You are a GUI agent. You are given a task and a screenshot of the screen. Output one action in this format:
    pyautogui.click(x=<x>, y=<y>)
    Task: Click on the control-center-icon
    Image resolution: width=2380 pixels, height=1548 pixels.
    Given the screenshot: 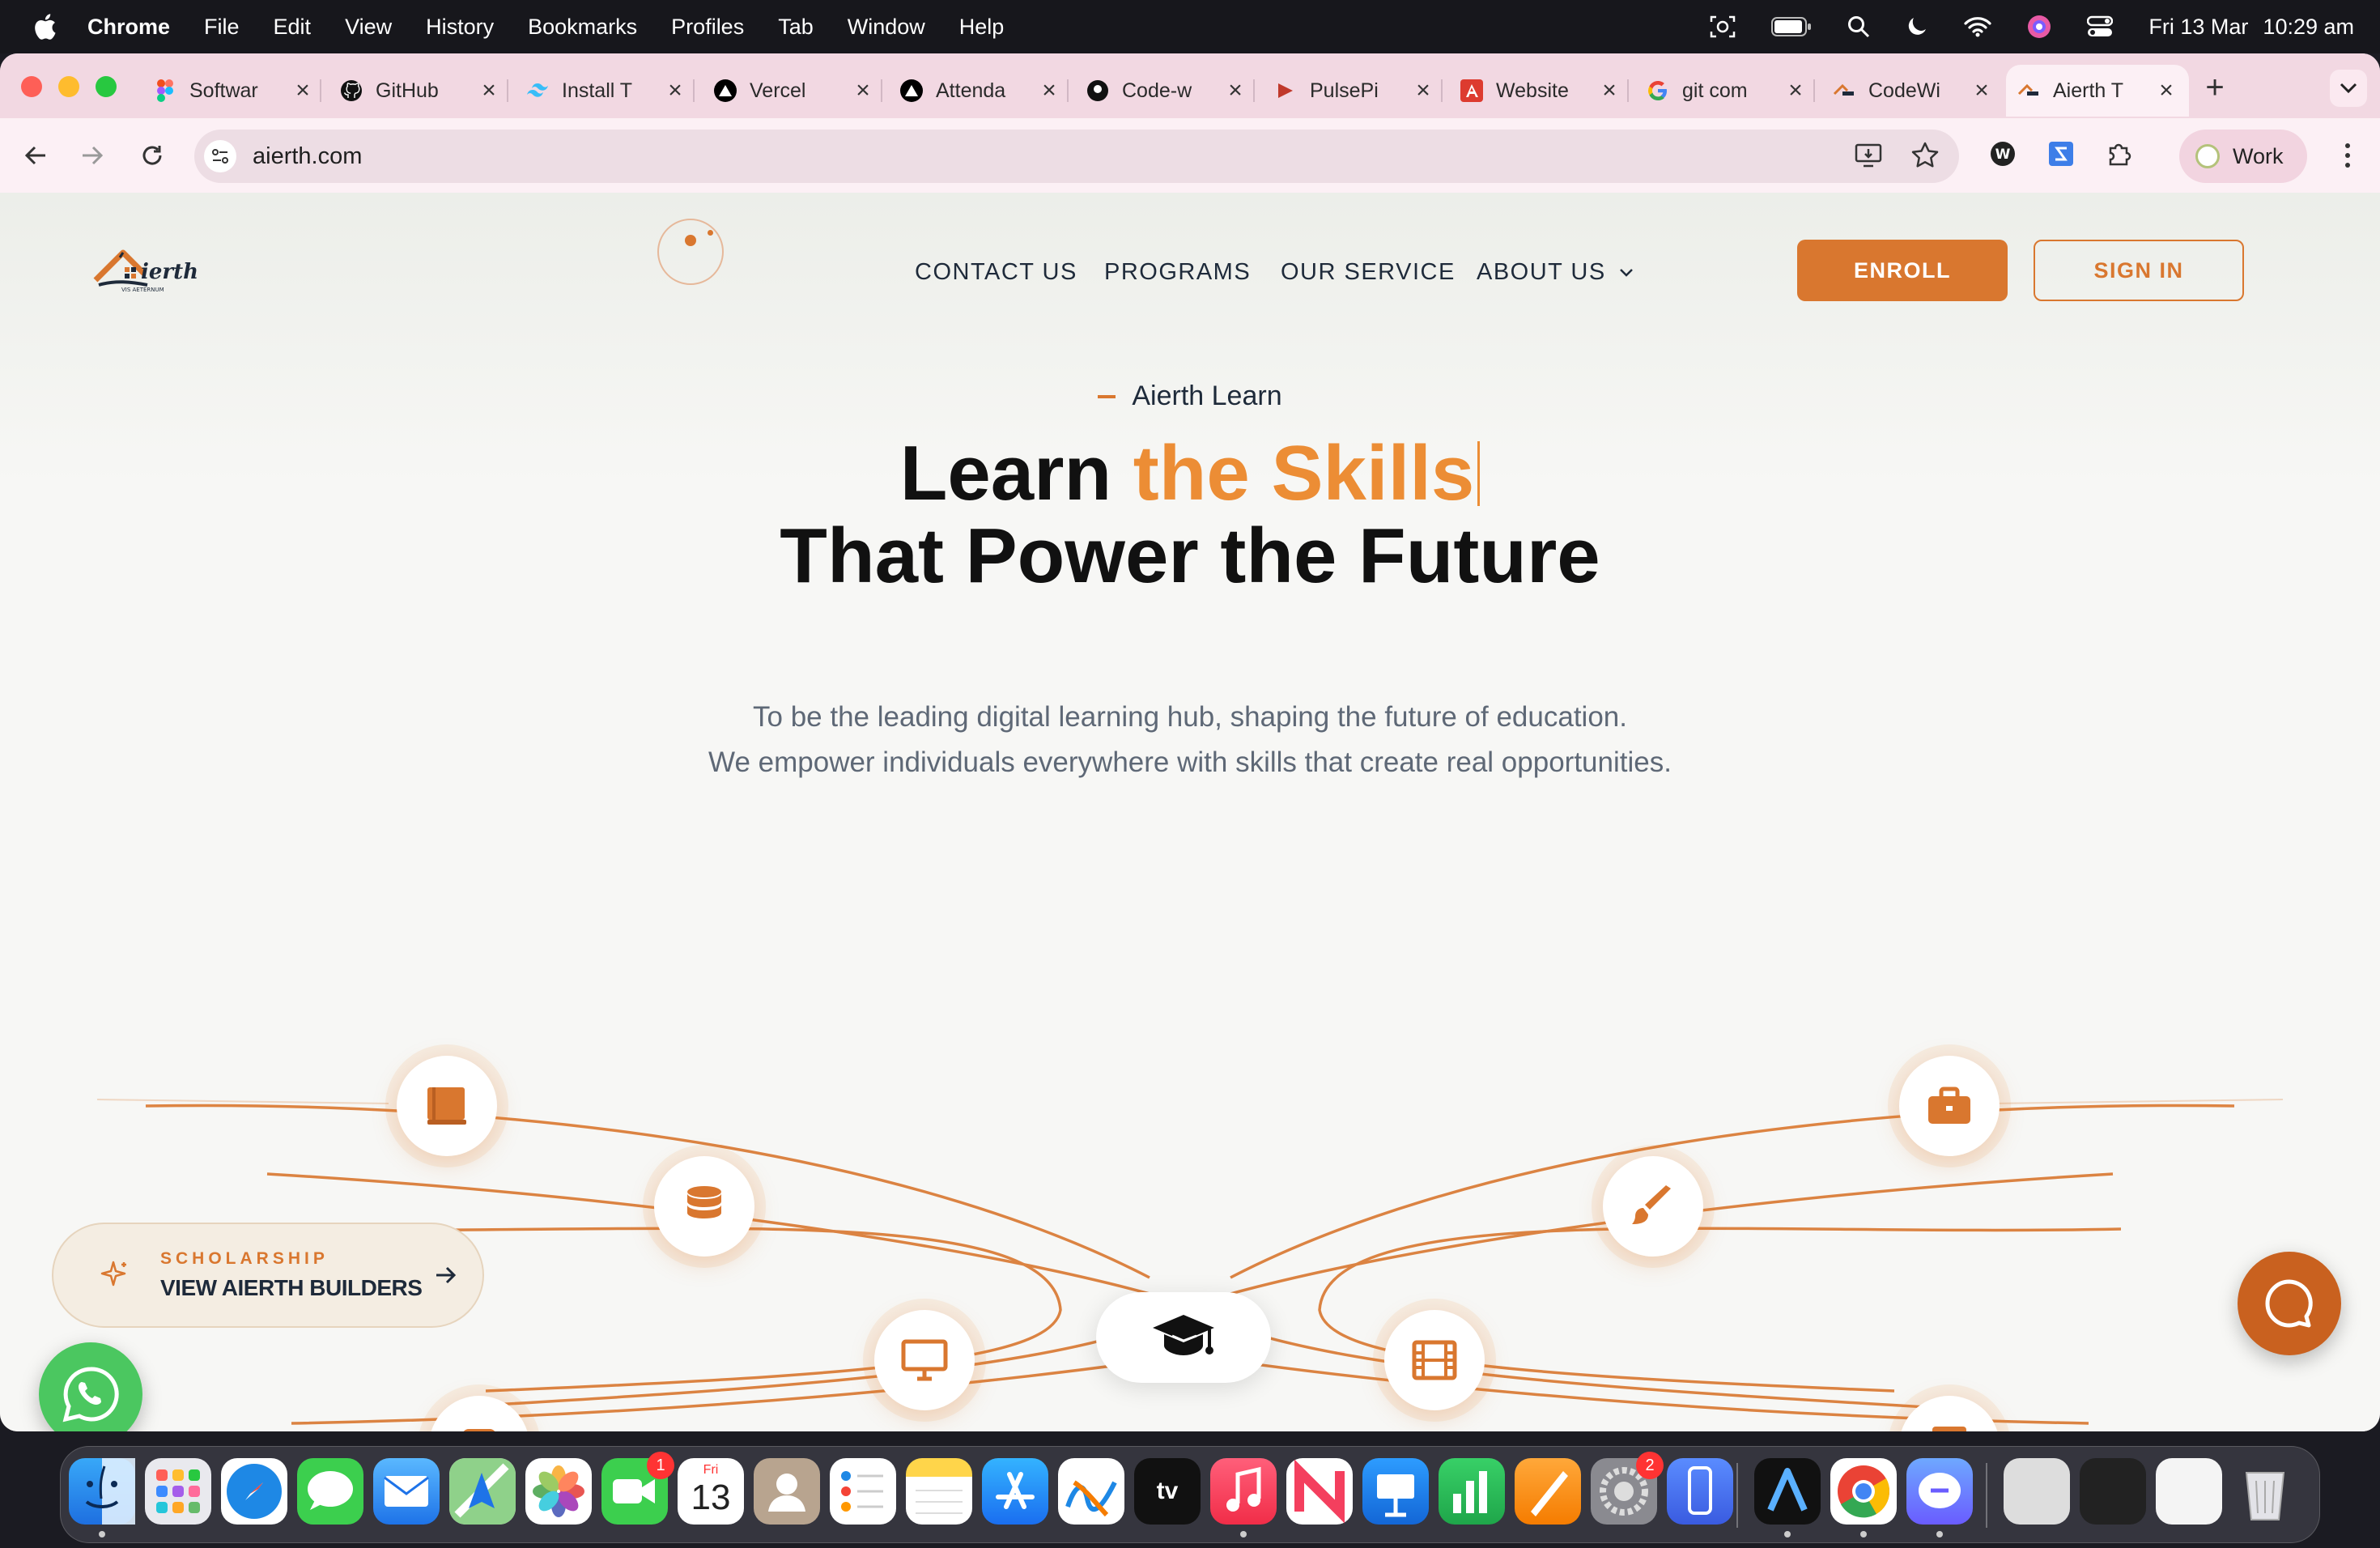 What is the action you would take?
    pyautogui.click(x=2100, y=27)
    